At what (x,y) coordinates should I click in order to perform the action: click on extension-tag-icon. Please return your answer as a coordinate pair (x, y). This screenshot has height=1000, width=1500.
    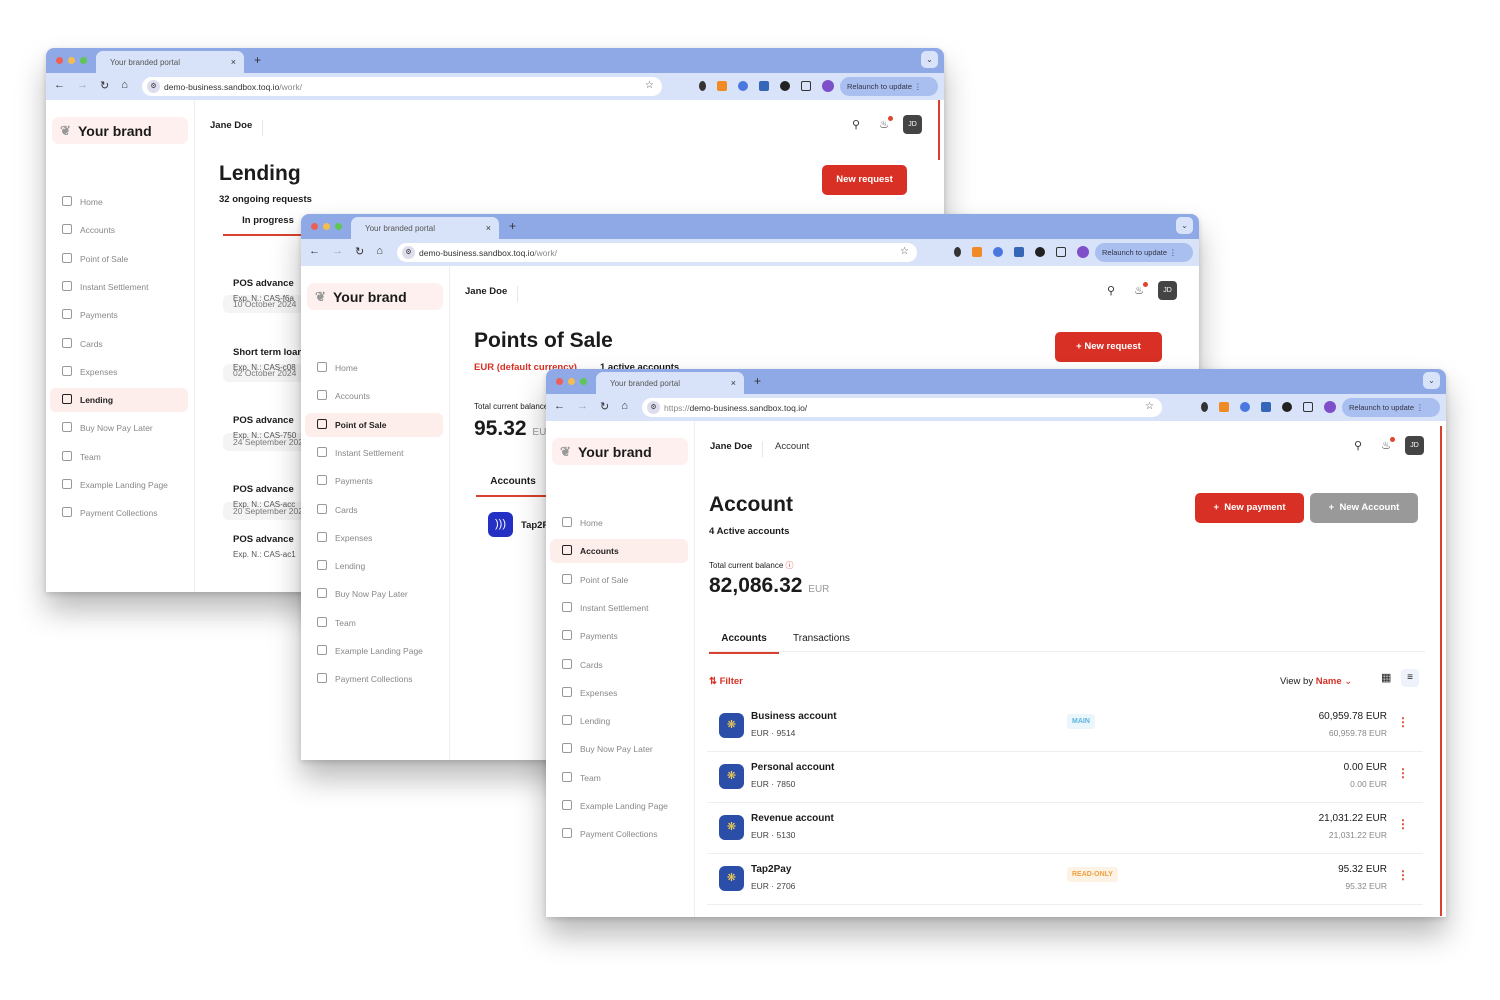
    Looking at the image, I should click on (998, 252).